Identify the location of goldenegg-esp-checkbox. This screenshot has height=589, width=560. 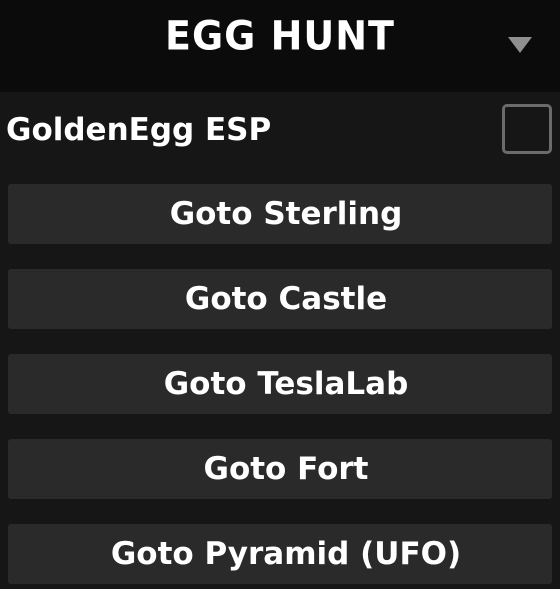
(527, 129).